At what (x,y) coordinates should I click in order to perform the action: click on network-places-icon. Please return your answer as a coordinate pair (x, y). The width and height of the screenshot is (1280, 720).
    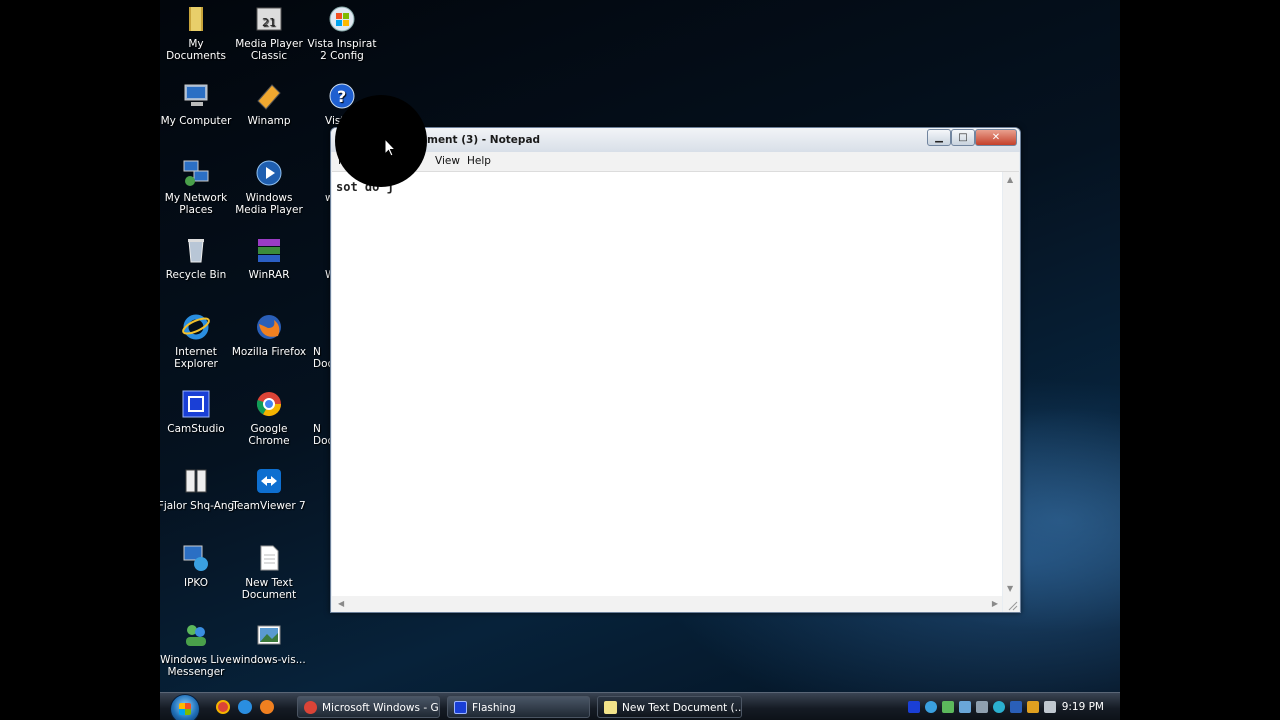
    Looking at the image, I should click on (196, 173).